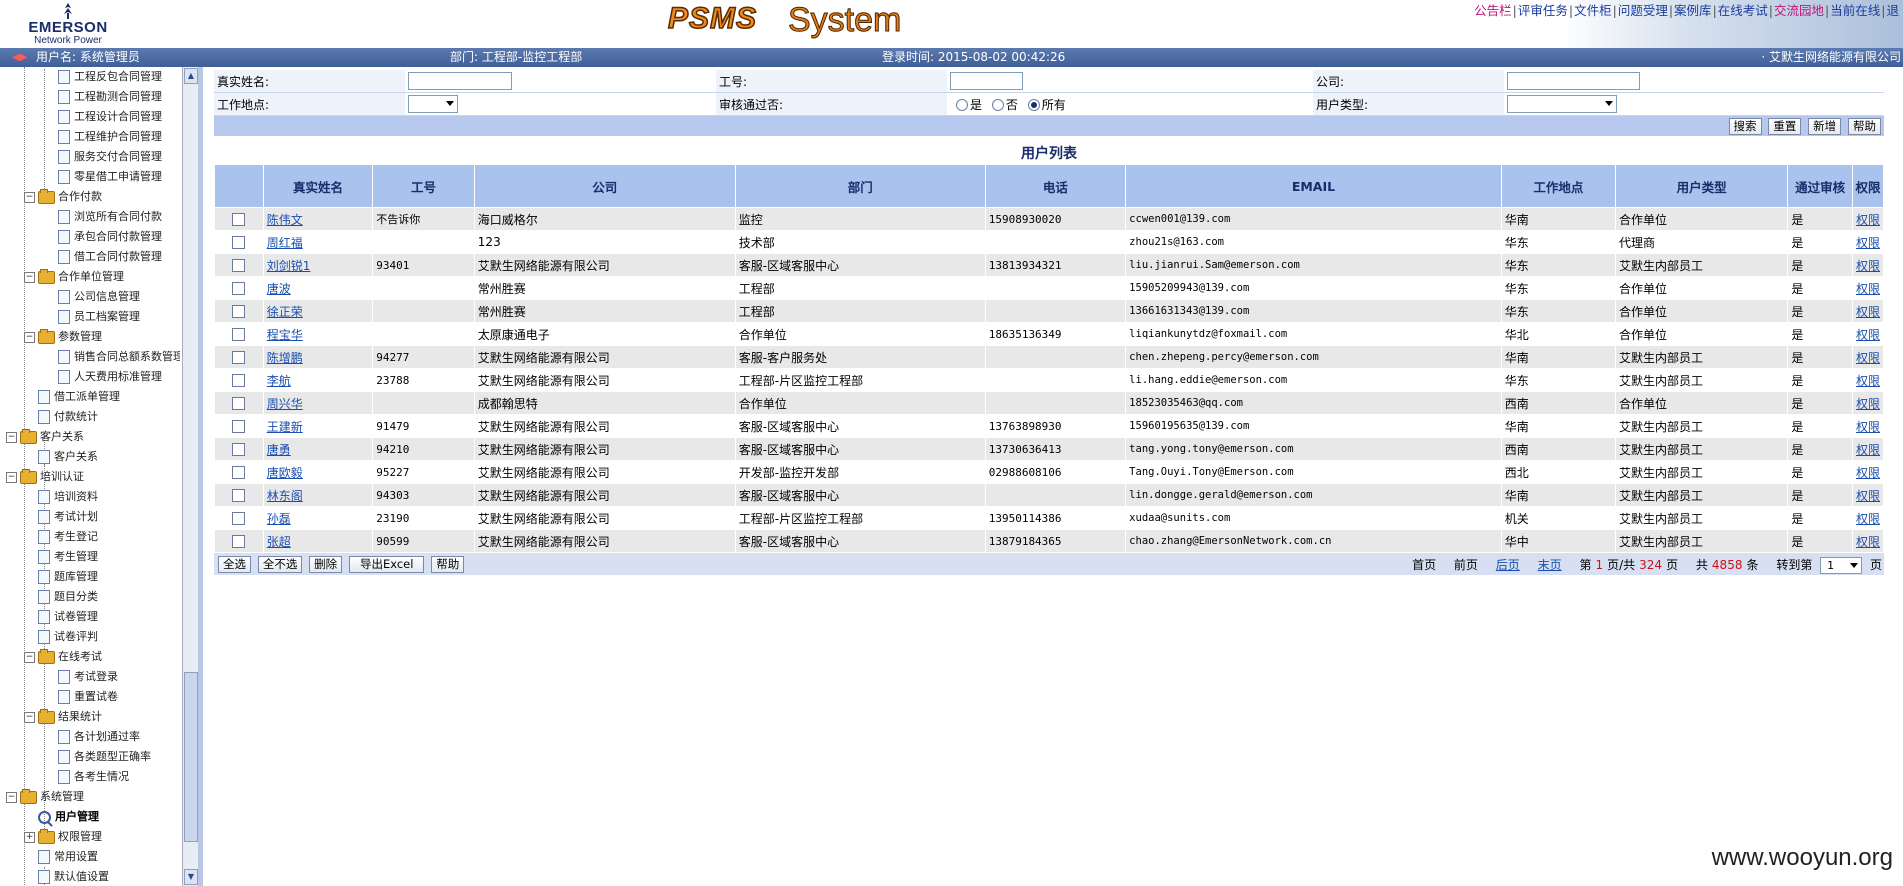 This screenshot has width=1903, height=886. I want to click on sidebar-item: 考生登记, so click(68, 537).